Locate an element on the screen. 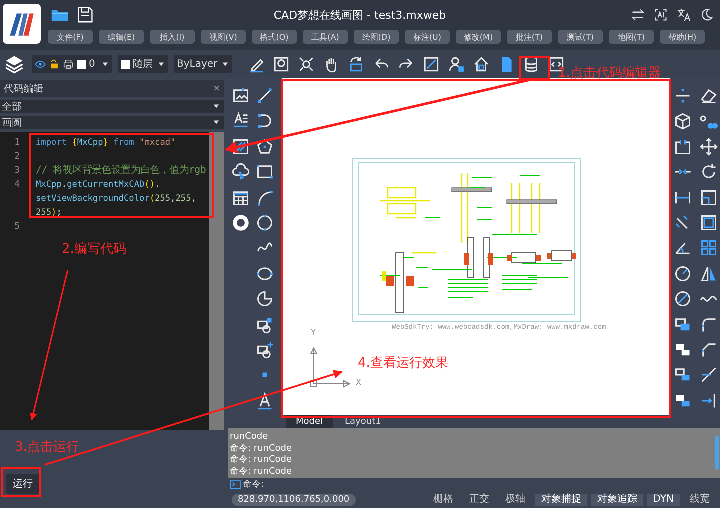  zoom-window-icon is located at coordinates (306, 64).